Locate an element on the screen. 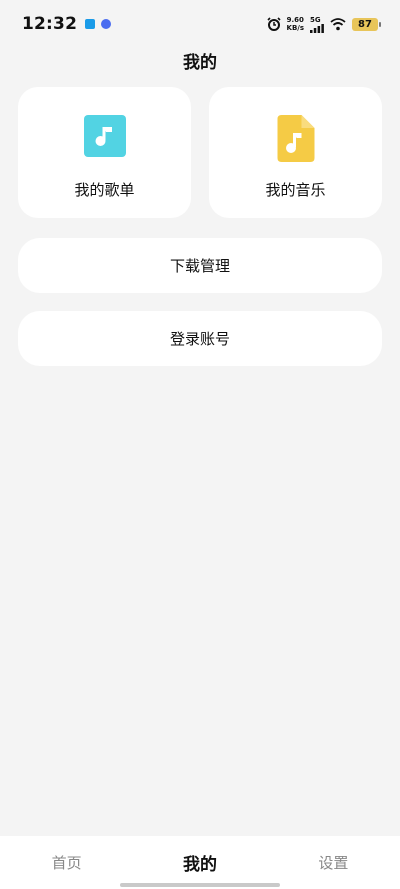 Image resolution: width=400 pixels, height=889 pixels. my-playlist-card: 我的歌单 is located at coordinates (104, 152).